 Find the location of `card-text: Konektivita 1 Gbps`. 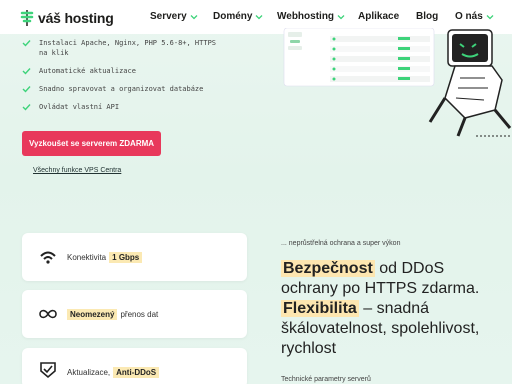

card-text: Konektivita 1 Gbps is located at coordinates (106, 257).